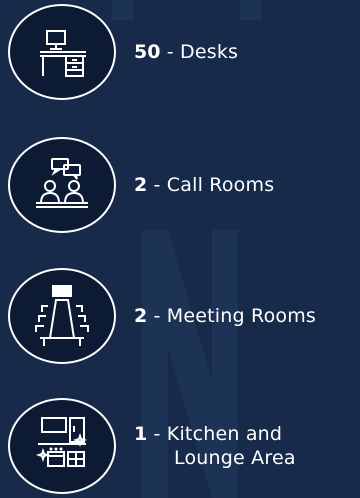  I want to click on amenity-label: 50 - Desks, so click(186, 52).